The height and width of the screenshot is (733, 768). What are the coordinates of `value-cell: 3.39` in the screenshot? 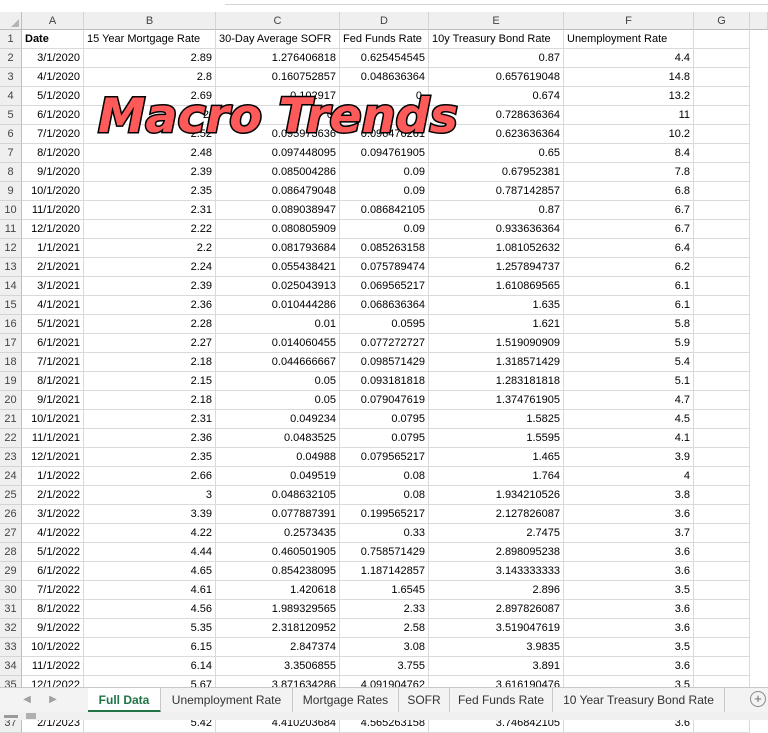 It's located at (150, 514).